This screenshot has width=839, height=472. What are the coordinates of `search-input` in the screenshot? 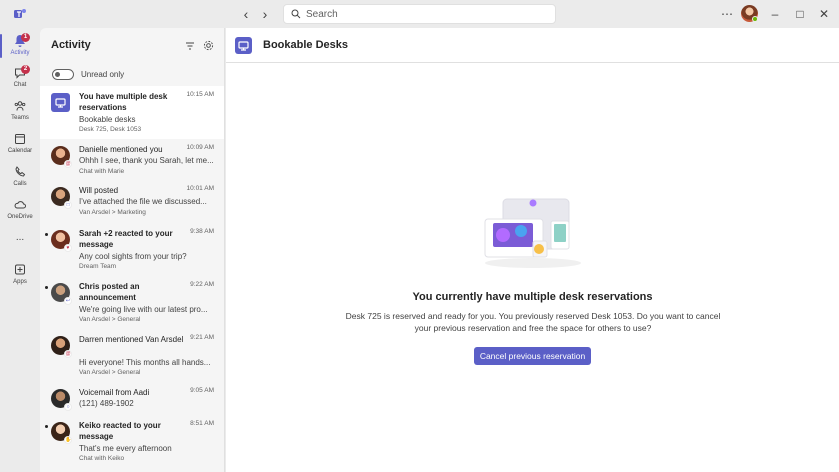 It's located at (426, 14).